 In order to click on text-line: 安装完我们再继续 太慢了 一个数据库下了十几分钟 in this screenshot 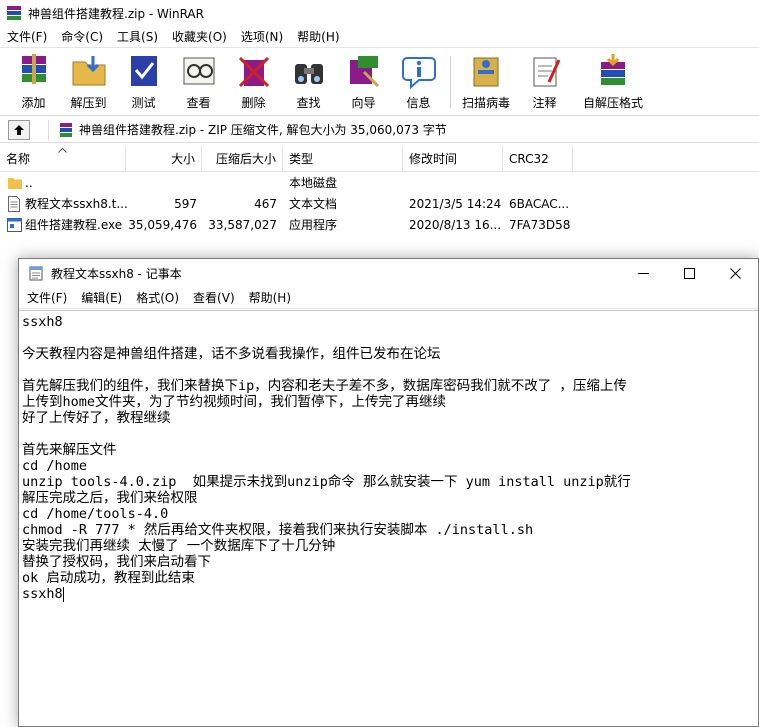, I will do `click(179, 546)`.